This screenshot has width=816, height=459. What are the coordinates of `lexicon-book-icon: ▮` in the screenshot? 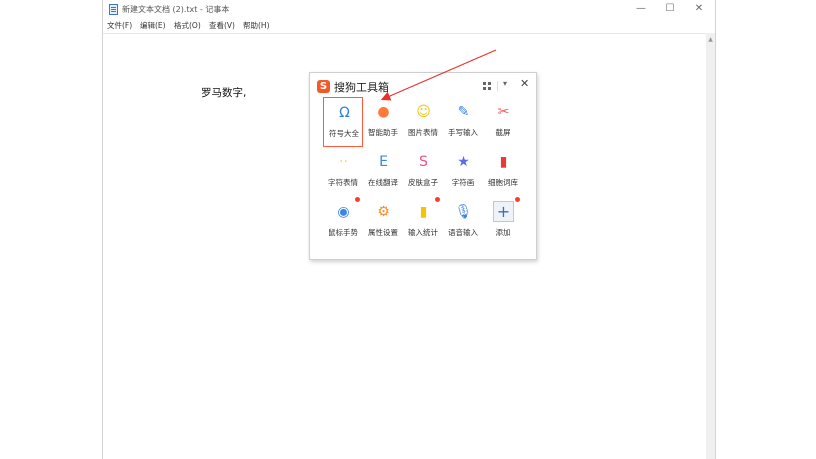 It's located at (503, 161).